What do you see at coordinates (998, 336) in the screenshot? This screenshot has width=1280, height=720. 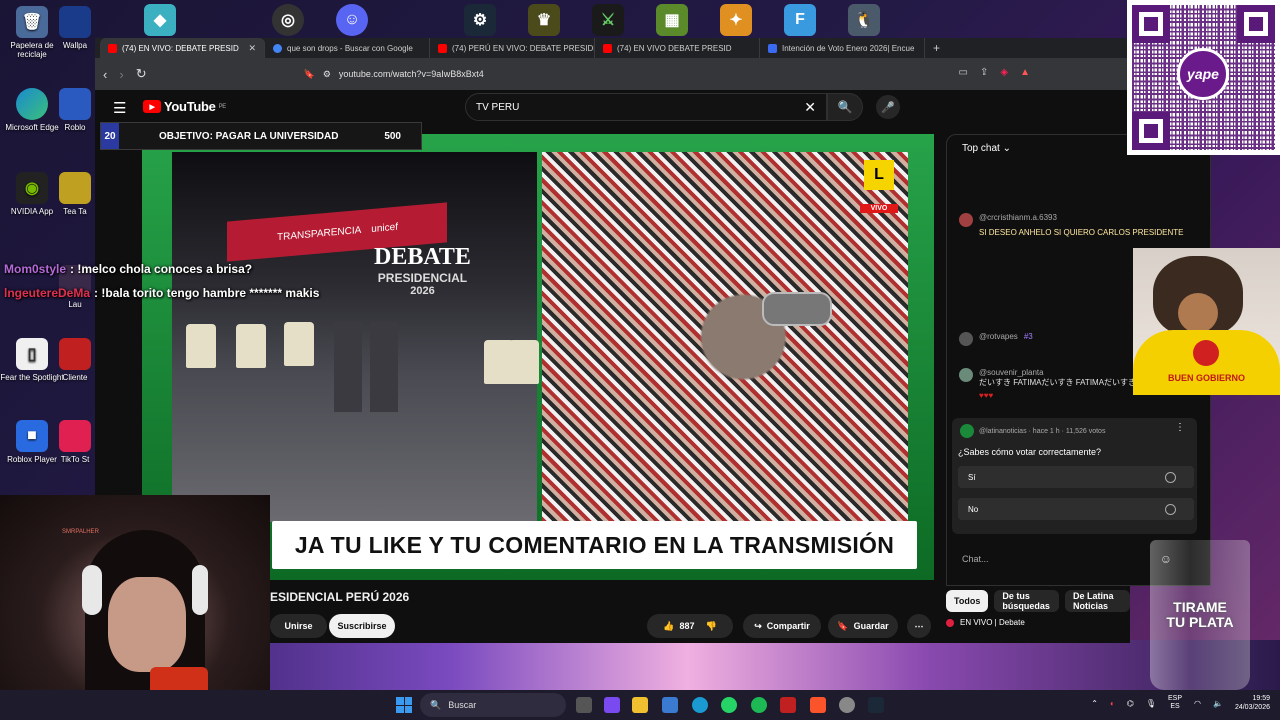 I see `chat-username: @rotvapes` at bounding box center [998, 336].